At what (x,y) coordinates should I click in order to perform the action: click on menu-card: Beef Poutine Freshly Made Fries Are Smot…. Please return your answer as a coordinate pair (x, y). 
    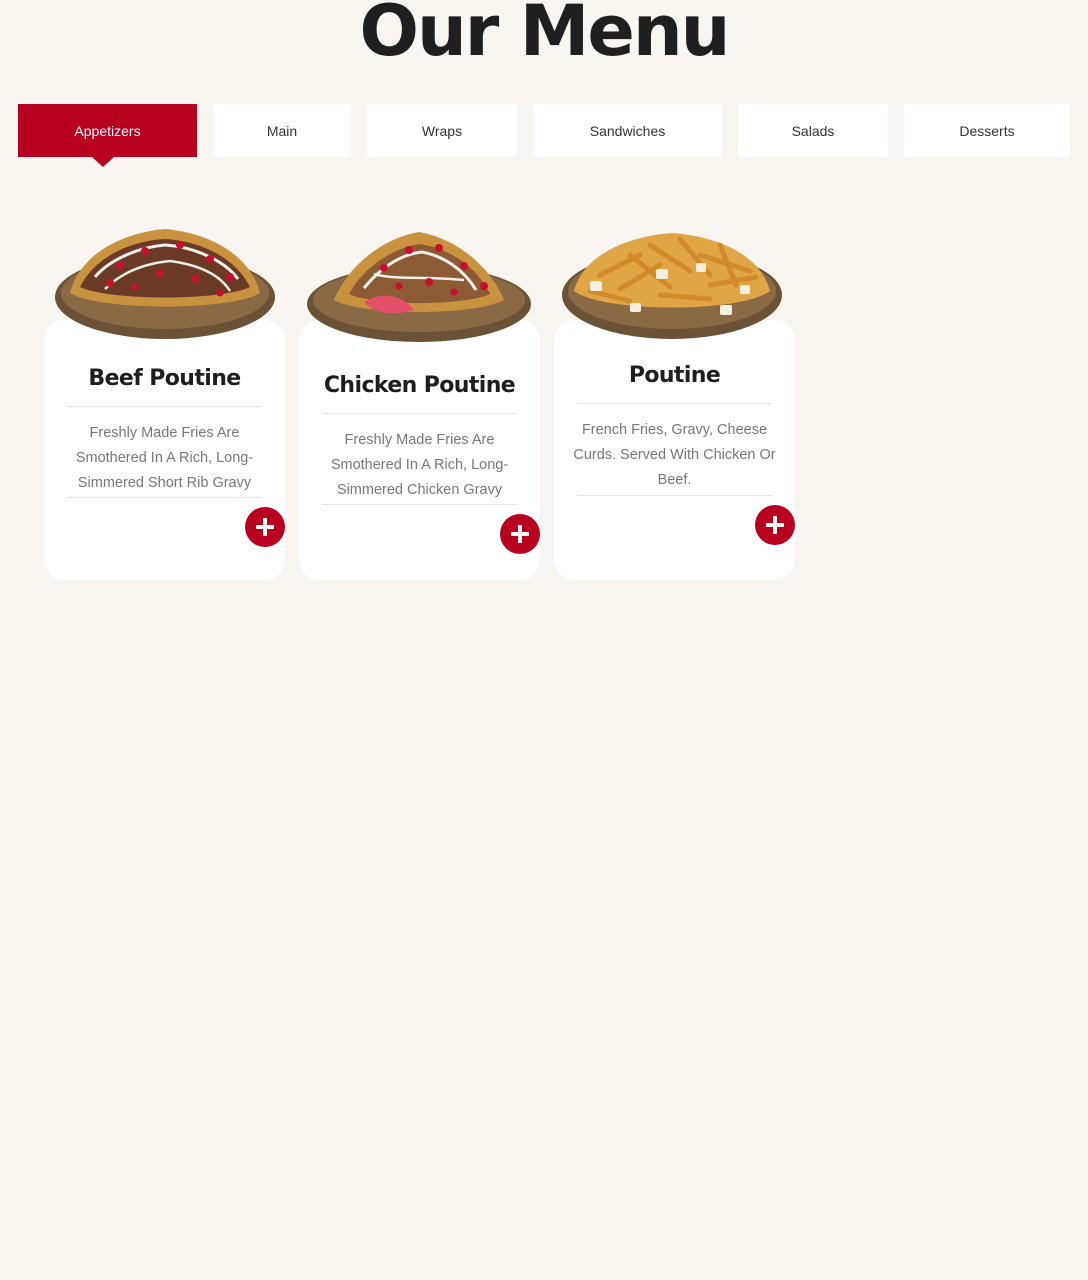
    Looking at the image, I should click on (164, 450).